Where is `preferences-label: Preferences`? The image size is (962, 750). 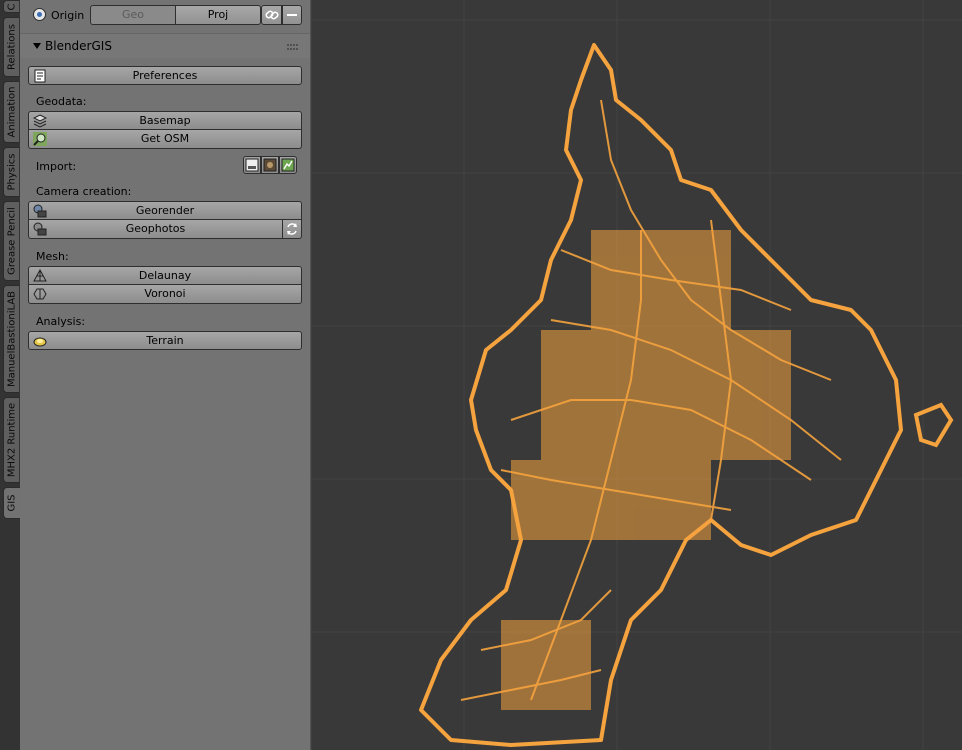
preferences-label: Preferences is located at coordinates (165, 75).